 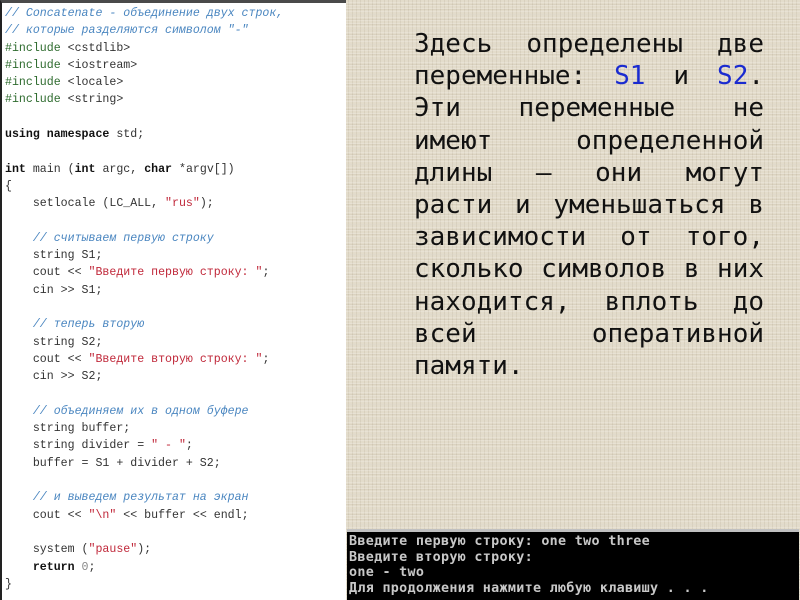 What do you see at coordinates (206, 204) in the screenshot?
I see `code-token-plain: );` at bounding box center [206, 204].